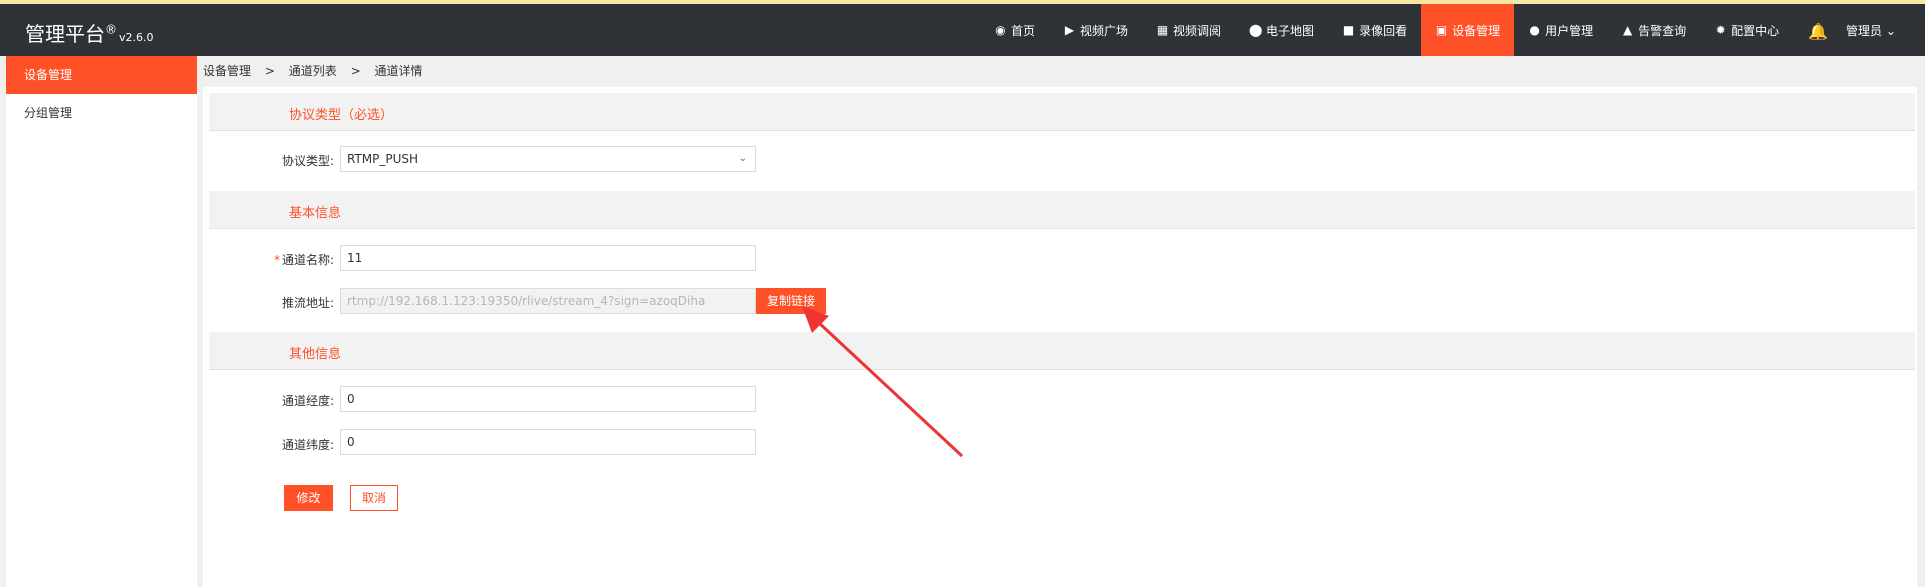 The height and width of the screenshot is (587, 1925). I want to click on dashboard-icon: ◉, so click(1000, 30).